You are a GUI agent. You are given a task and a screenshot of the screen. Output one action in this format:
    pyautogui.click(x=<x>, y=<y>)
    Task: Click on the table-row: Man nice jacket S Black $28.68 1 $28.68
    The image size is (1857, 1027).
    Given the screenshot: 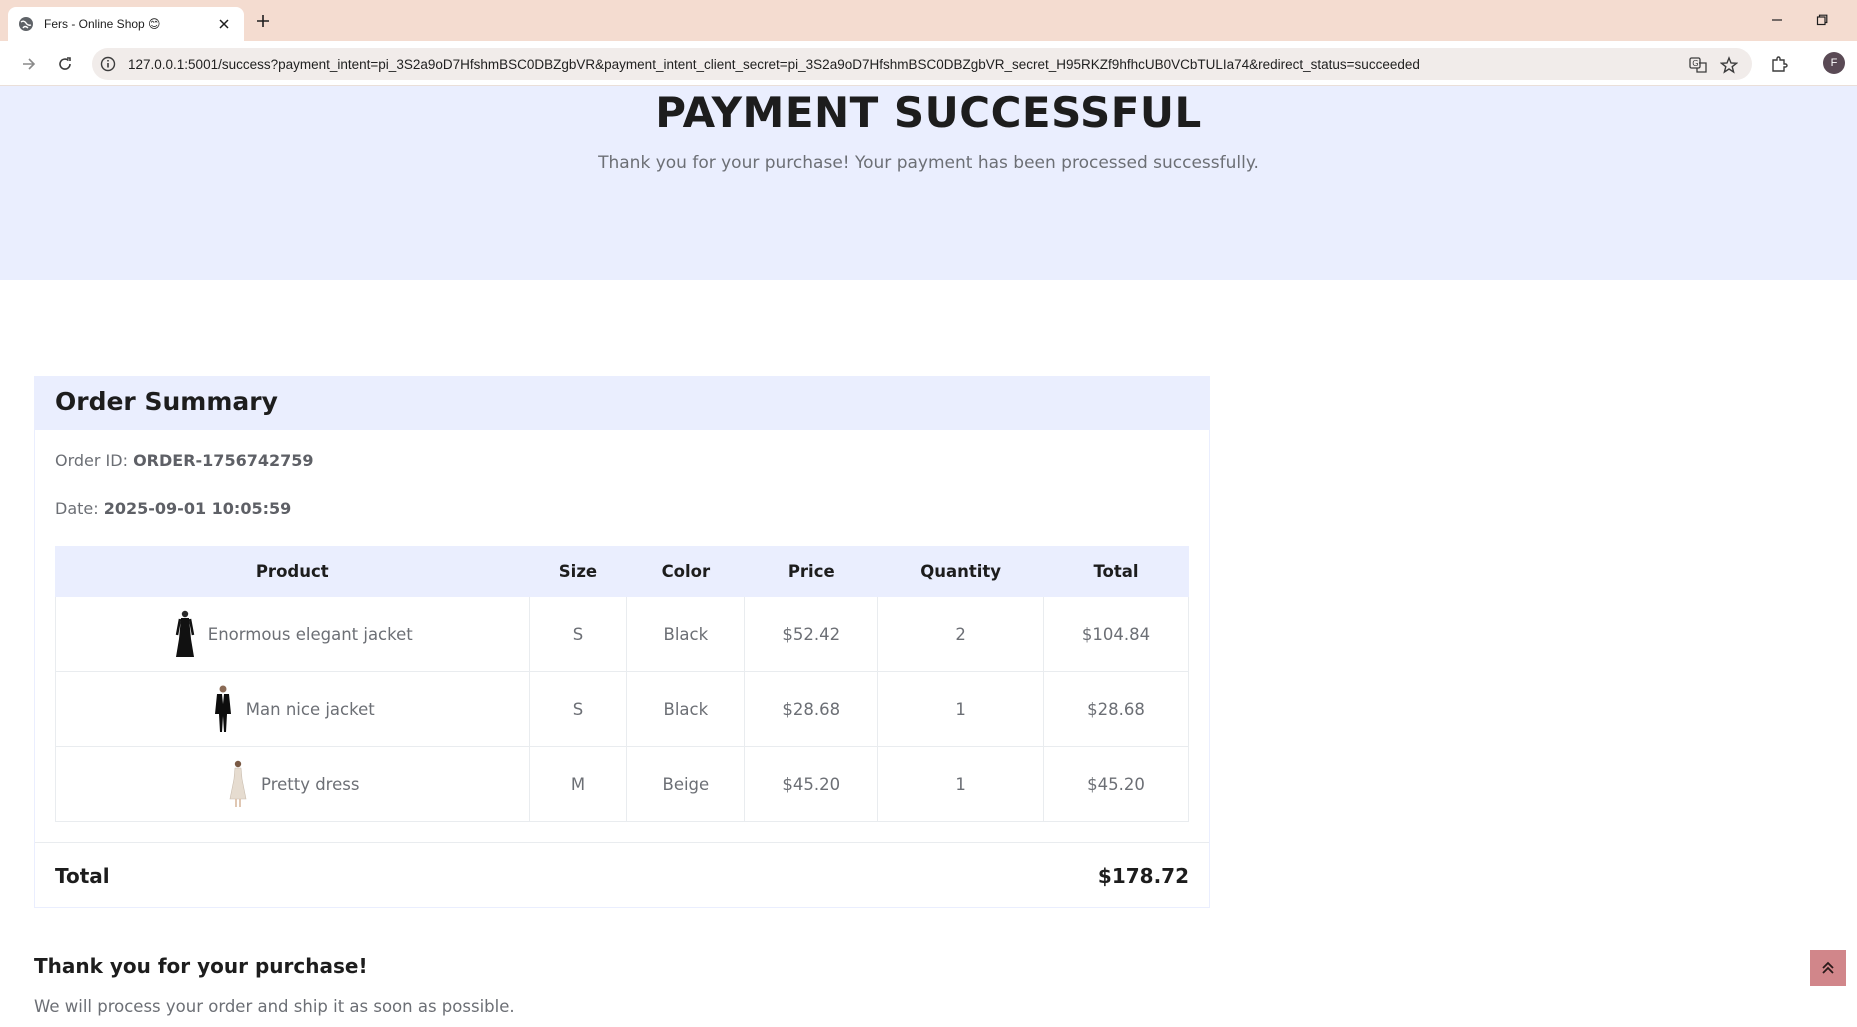 What is the action you would take?
    pyautogui.click(x=622, y=709)
    